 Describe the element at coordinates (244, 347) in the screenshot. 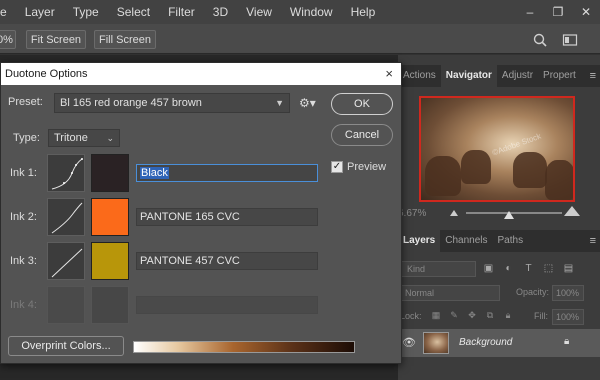

I see `tone-gradient-bar` at that location.